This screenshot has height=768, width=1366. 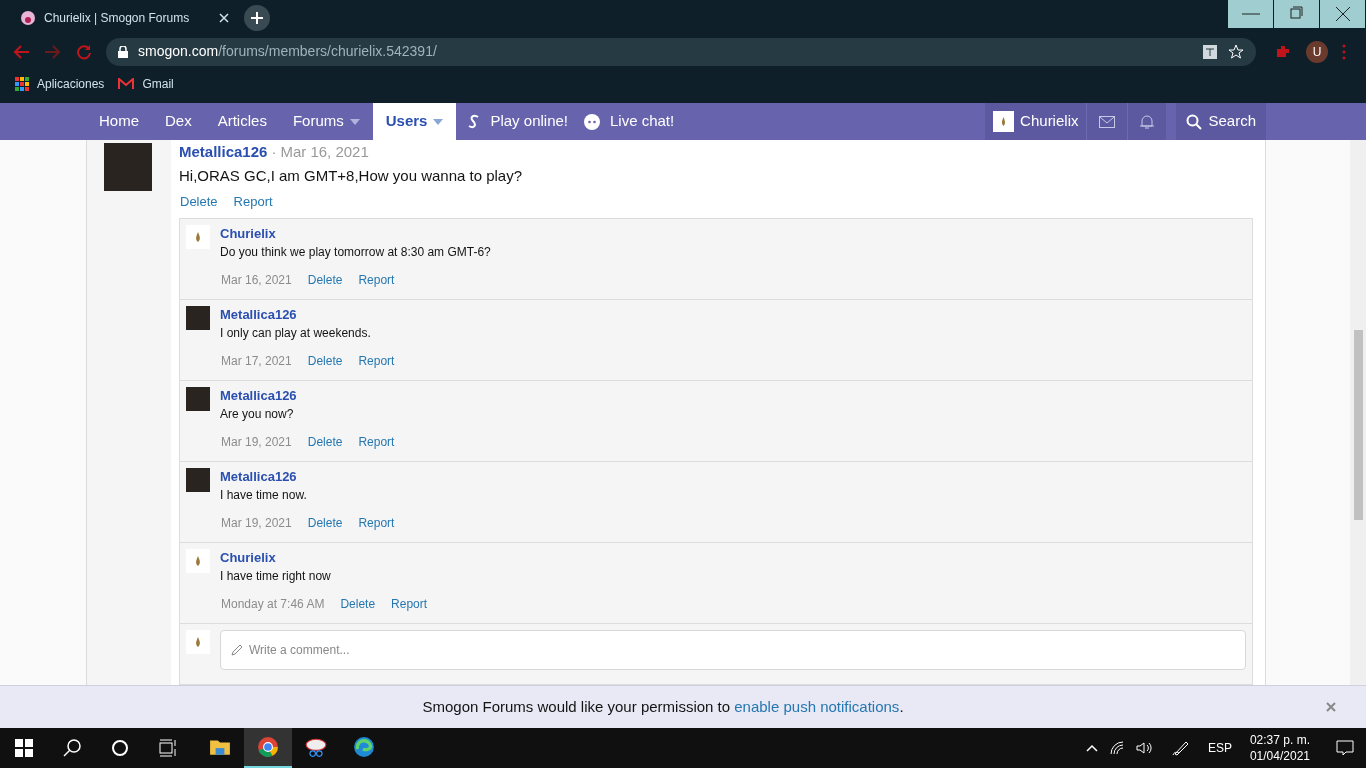 I want to click on nav-tab: Forums, so click(x=326, y=121).